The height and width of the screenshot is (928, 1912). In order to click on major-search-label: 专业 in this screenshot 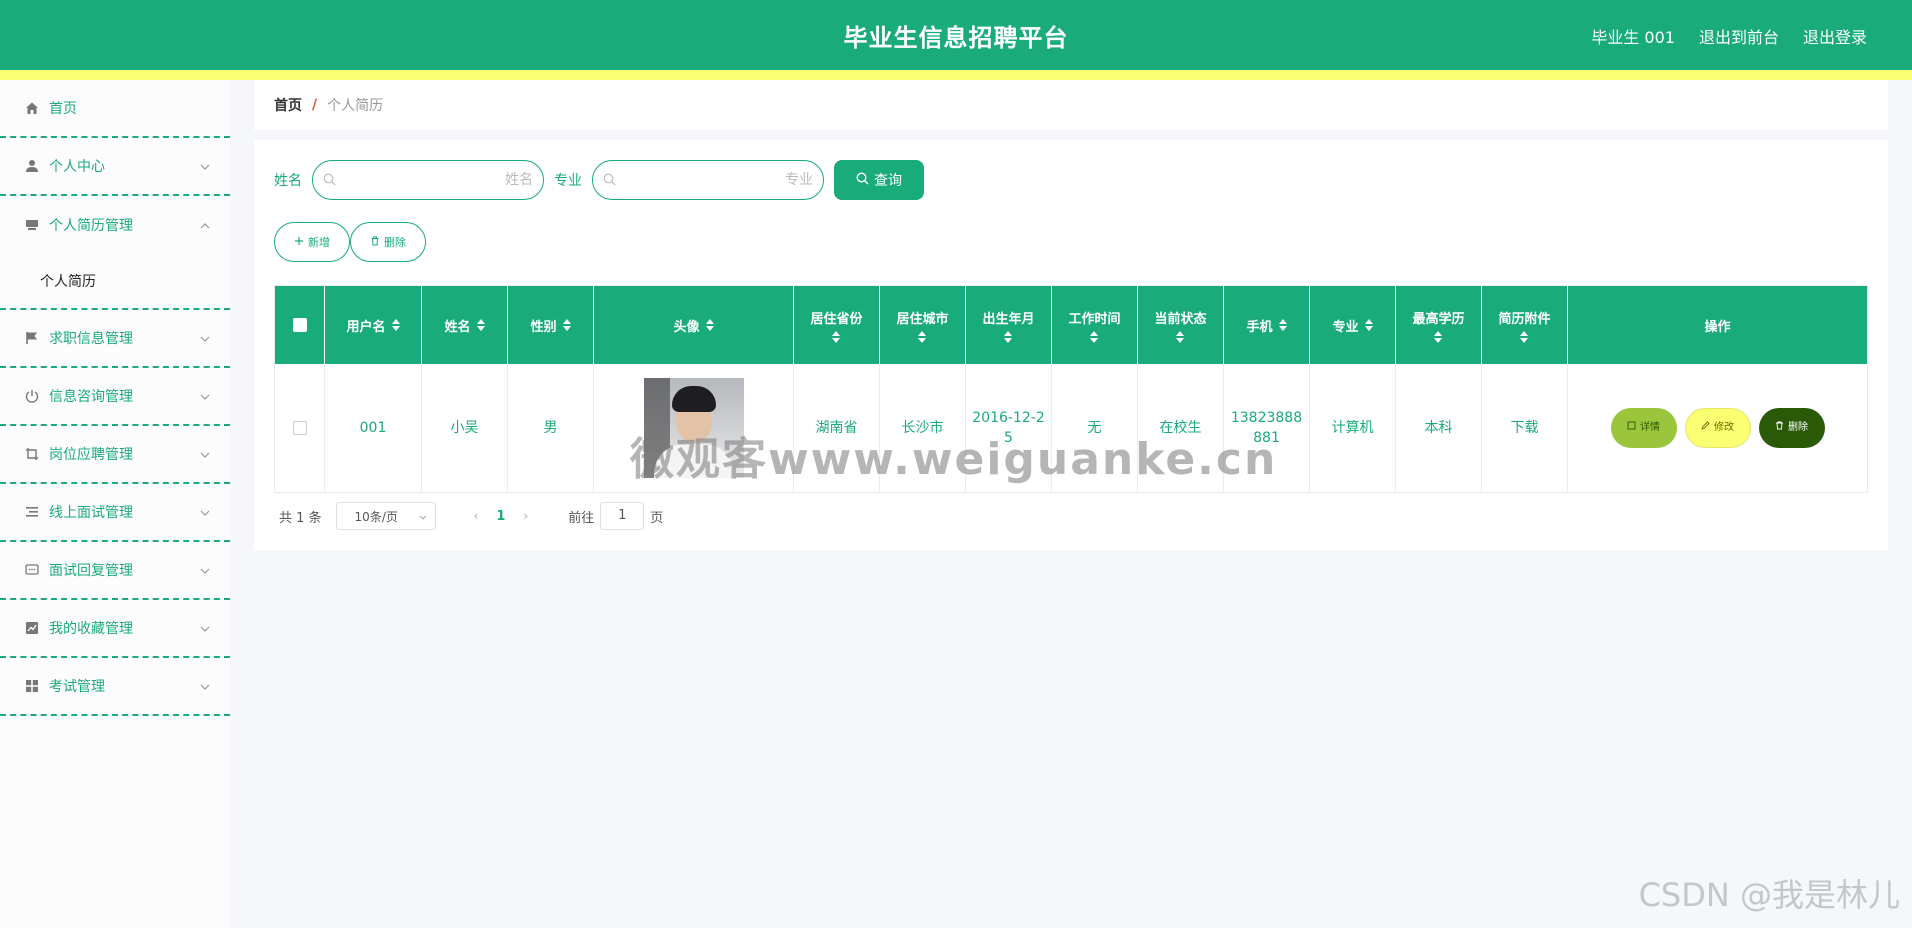, I will do `click(568, 181)`.